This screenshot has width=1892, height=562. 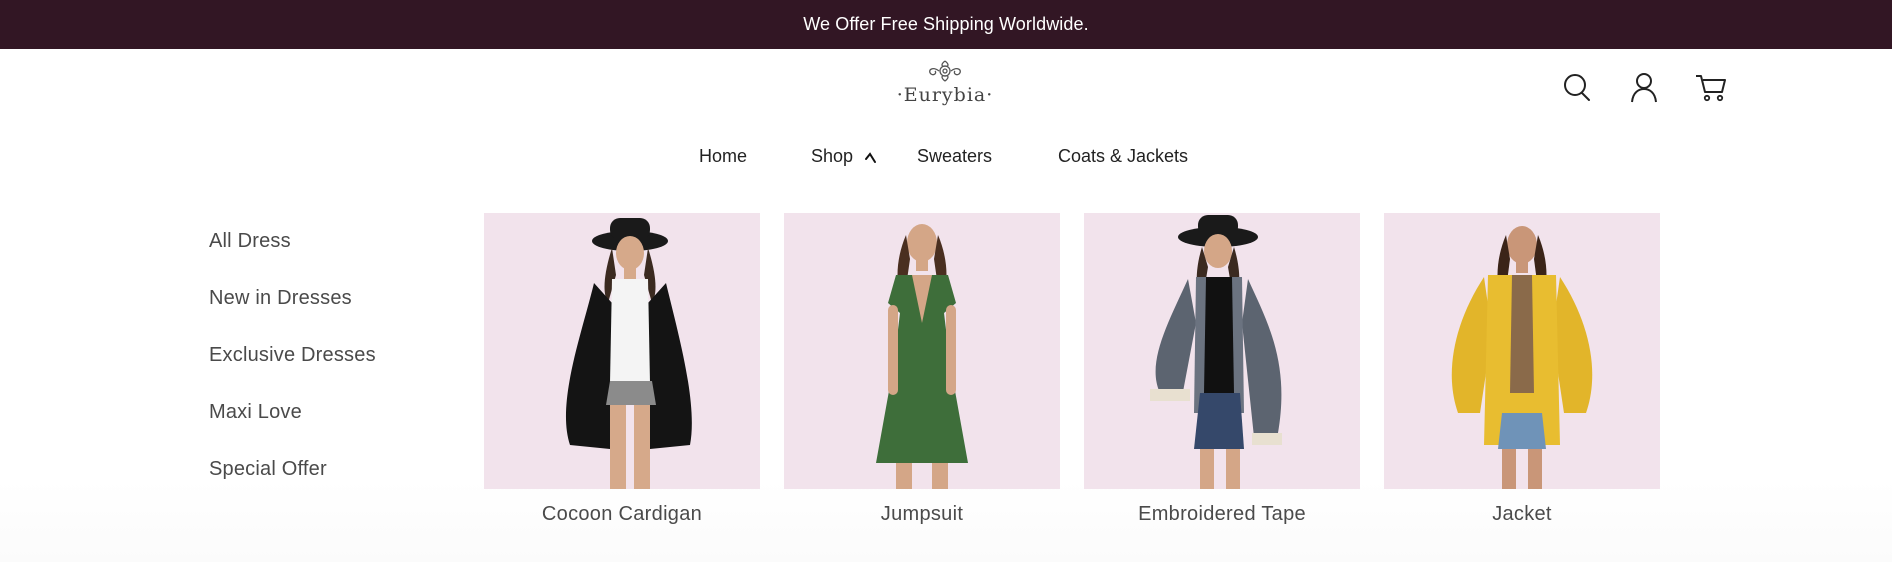 I want to click on category-special-offer: Special Offer, so click(x=268, y=469).